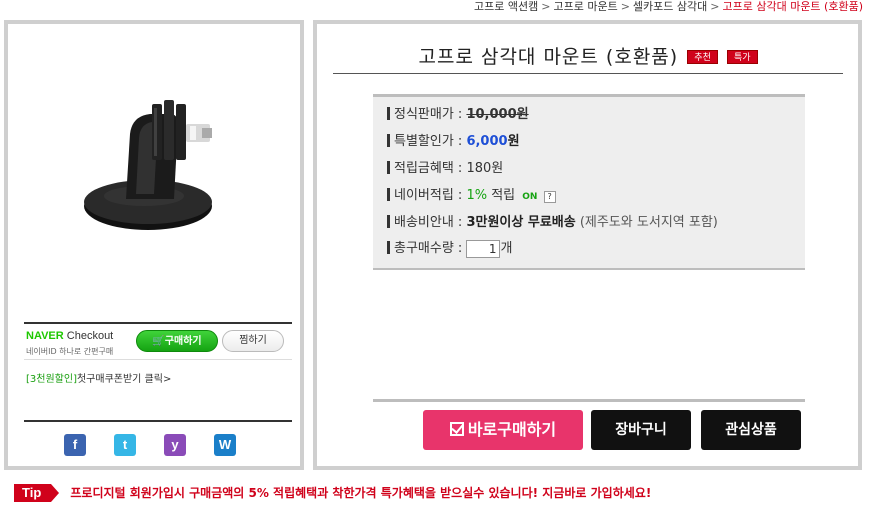 This screenshot has height=519, width=871. I want to click on coupon-tag: [3천원할인], so click(51, 379).